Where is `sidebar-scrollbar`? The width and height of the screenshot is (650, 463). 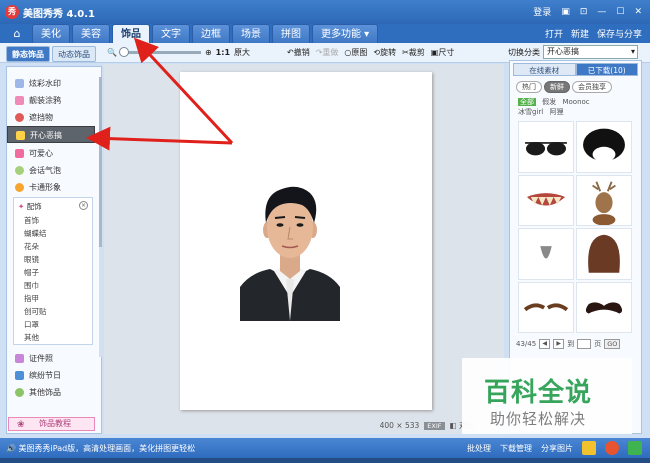 sidebar-scrollbar is located at coordinates (100, 217).